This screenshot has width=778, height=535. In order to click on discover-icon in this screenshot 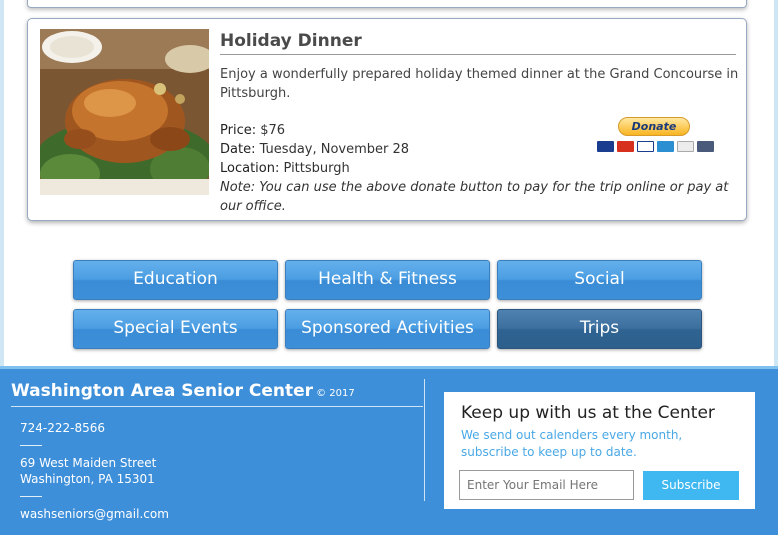, I will do `click(685, 146)`.